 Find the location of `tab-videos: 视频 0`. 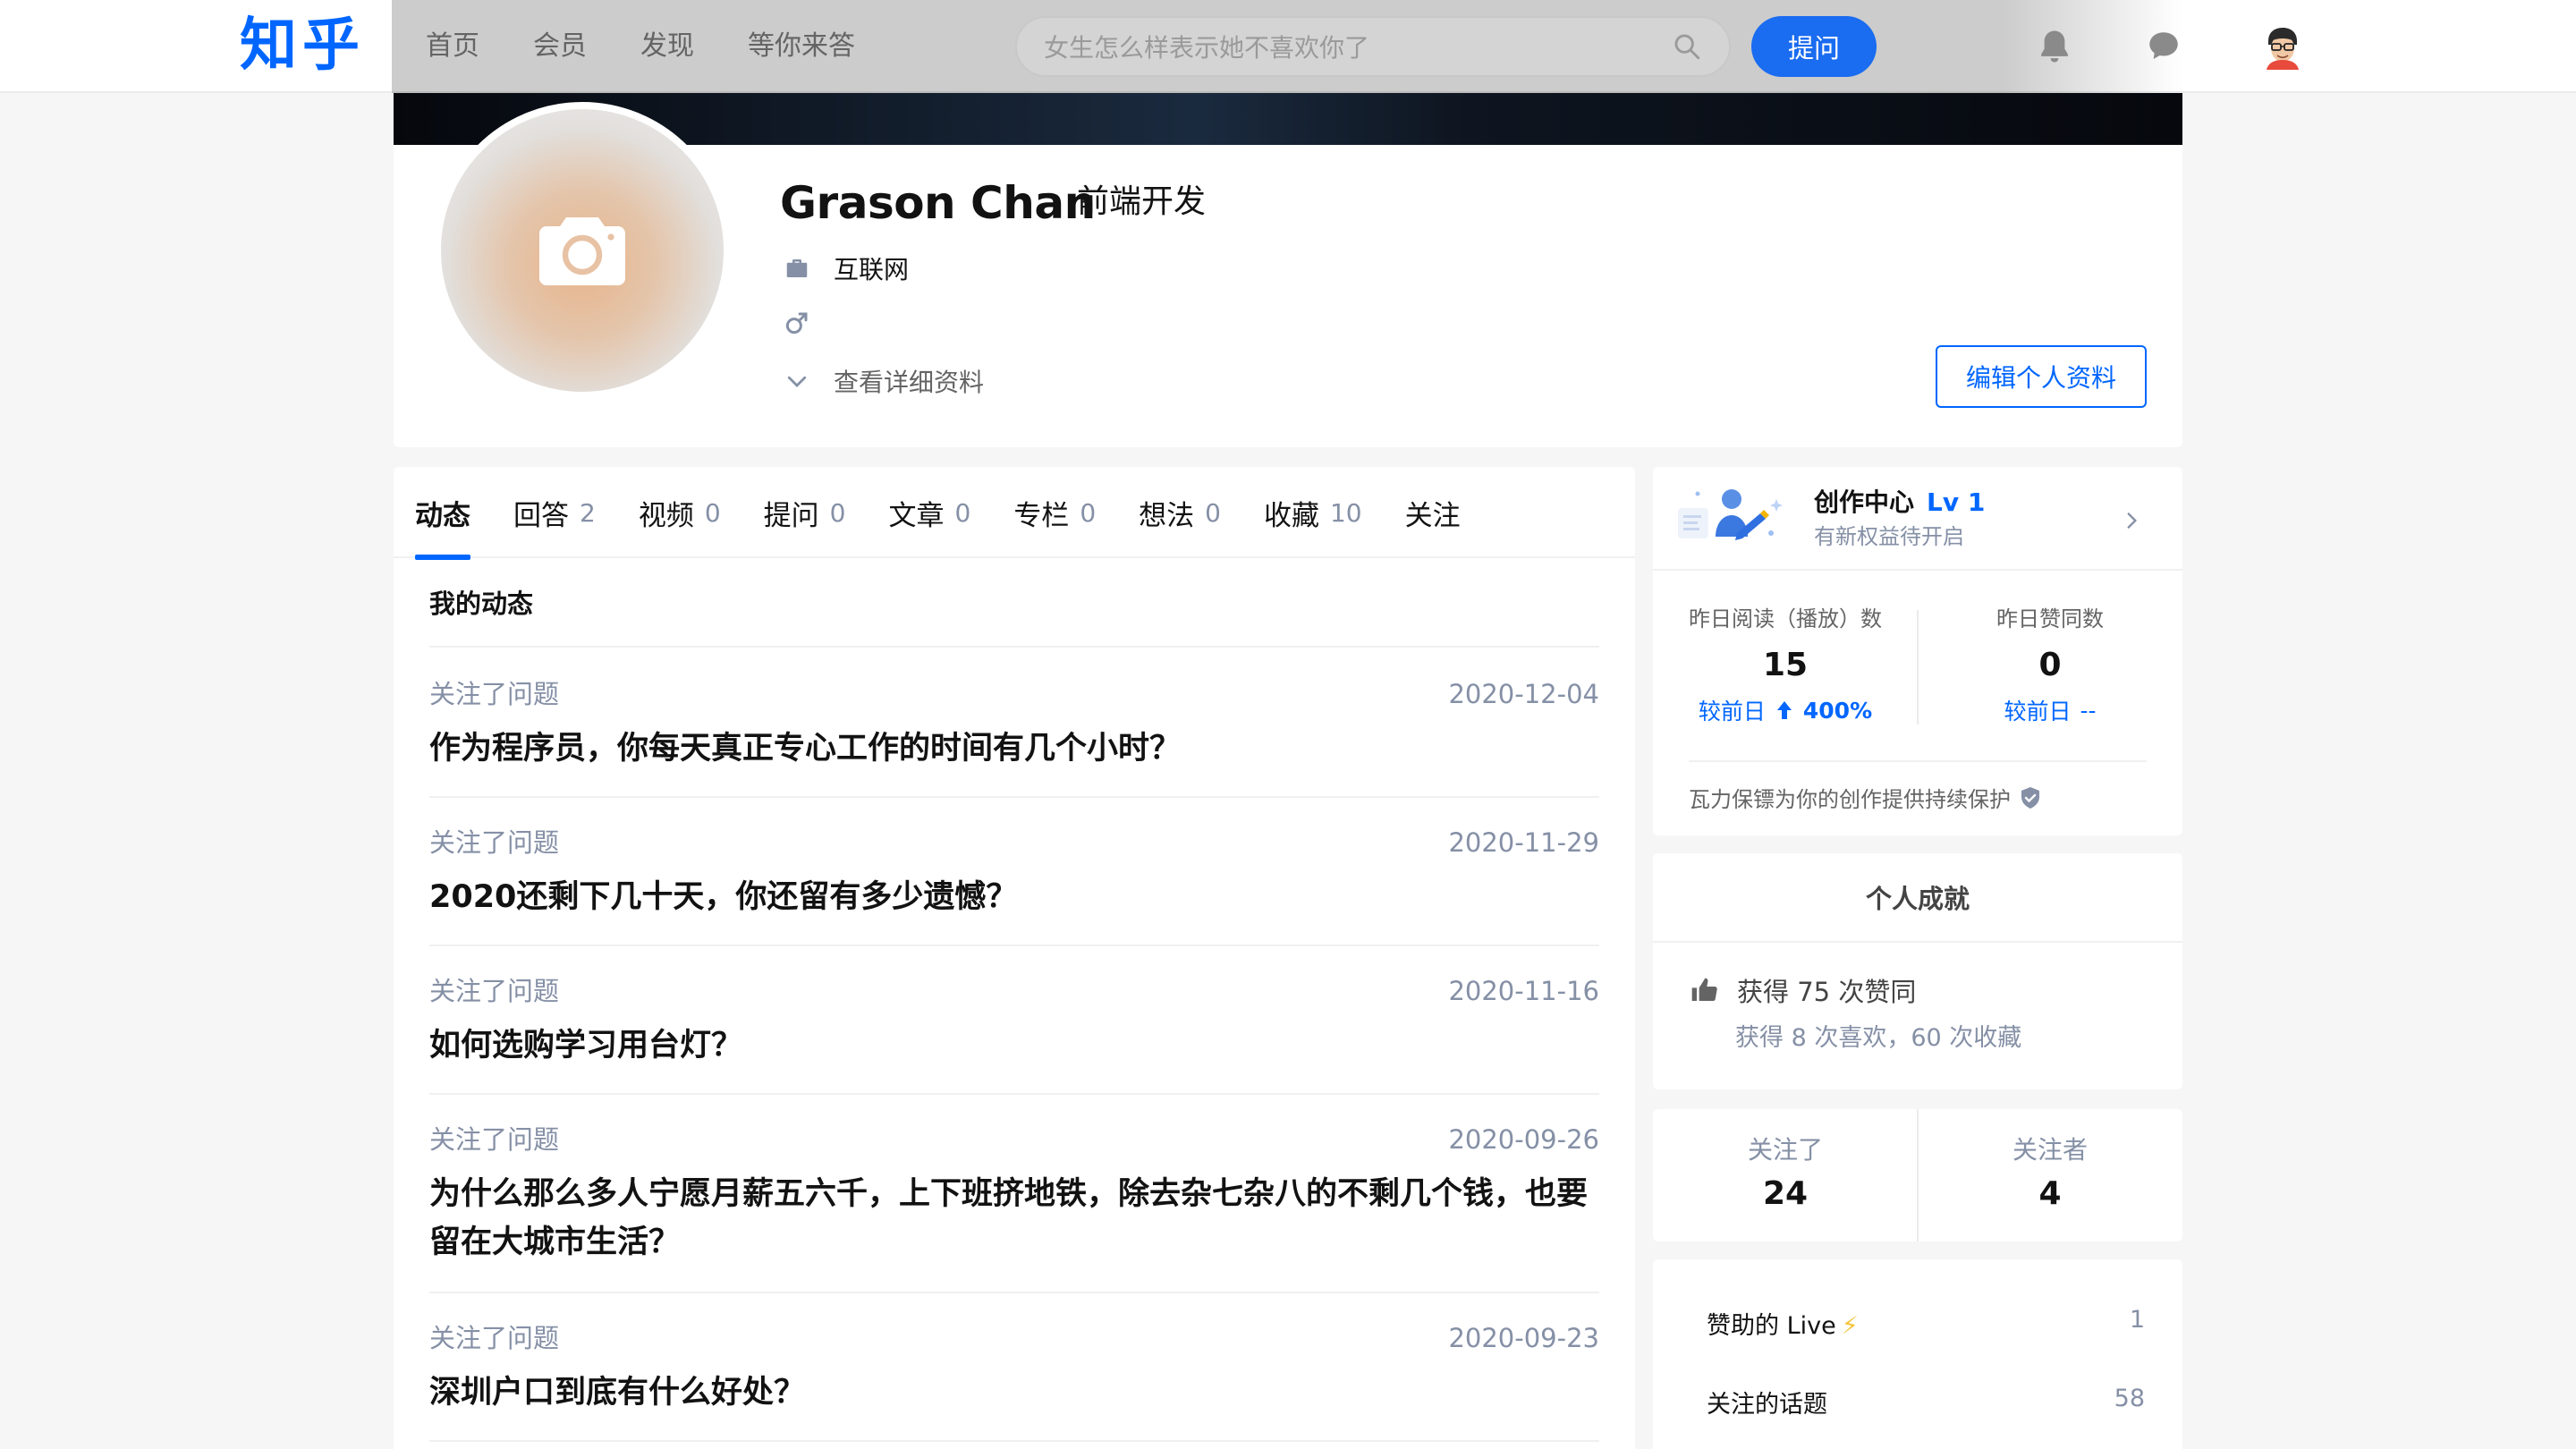

tab-videos: 视频 0 is located at coordinates (680, 512).